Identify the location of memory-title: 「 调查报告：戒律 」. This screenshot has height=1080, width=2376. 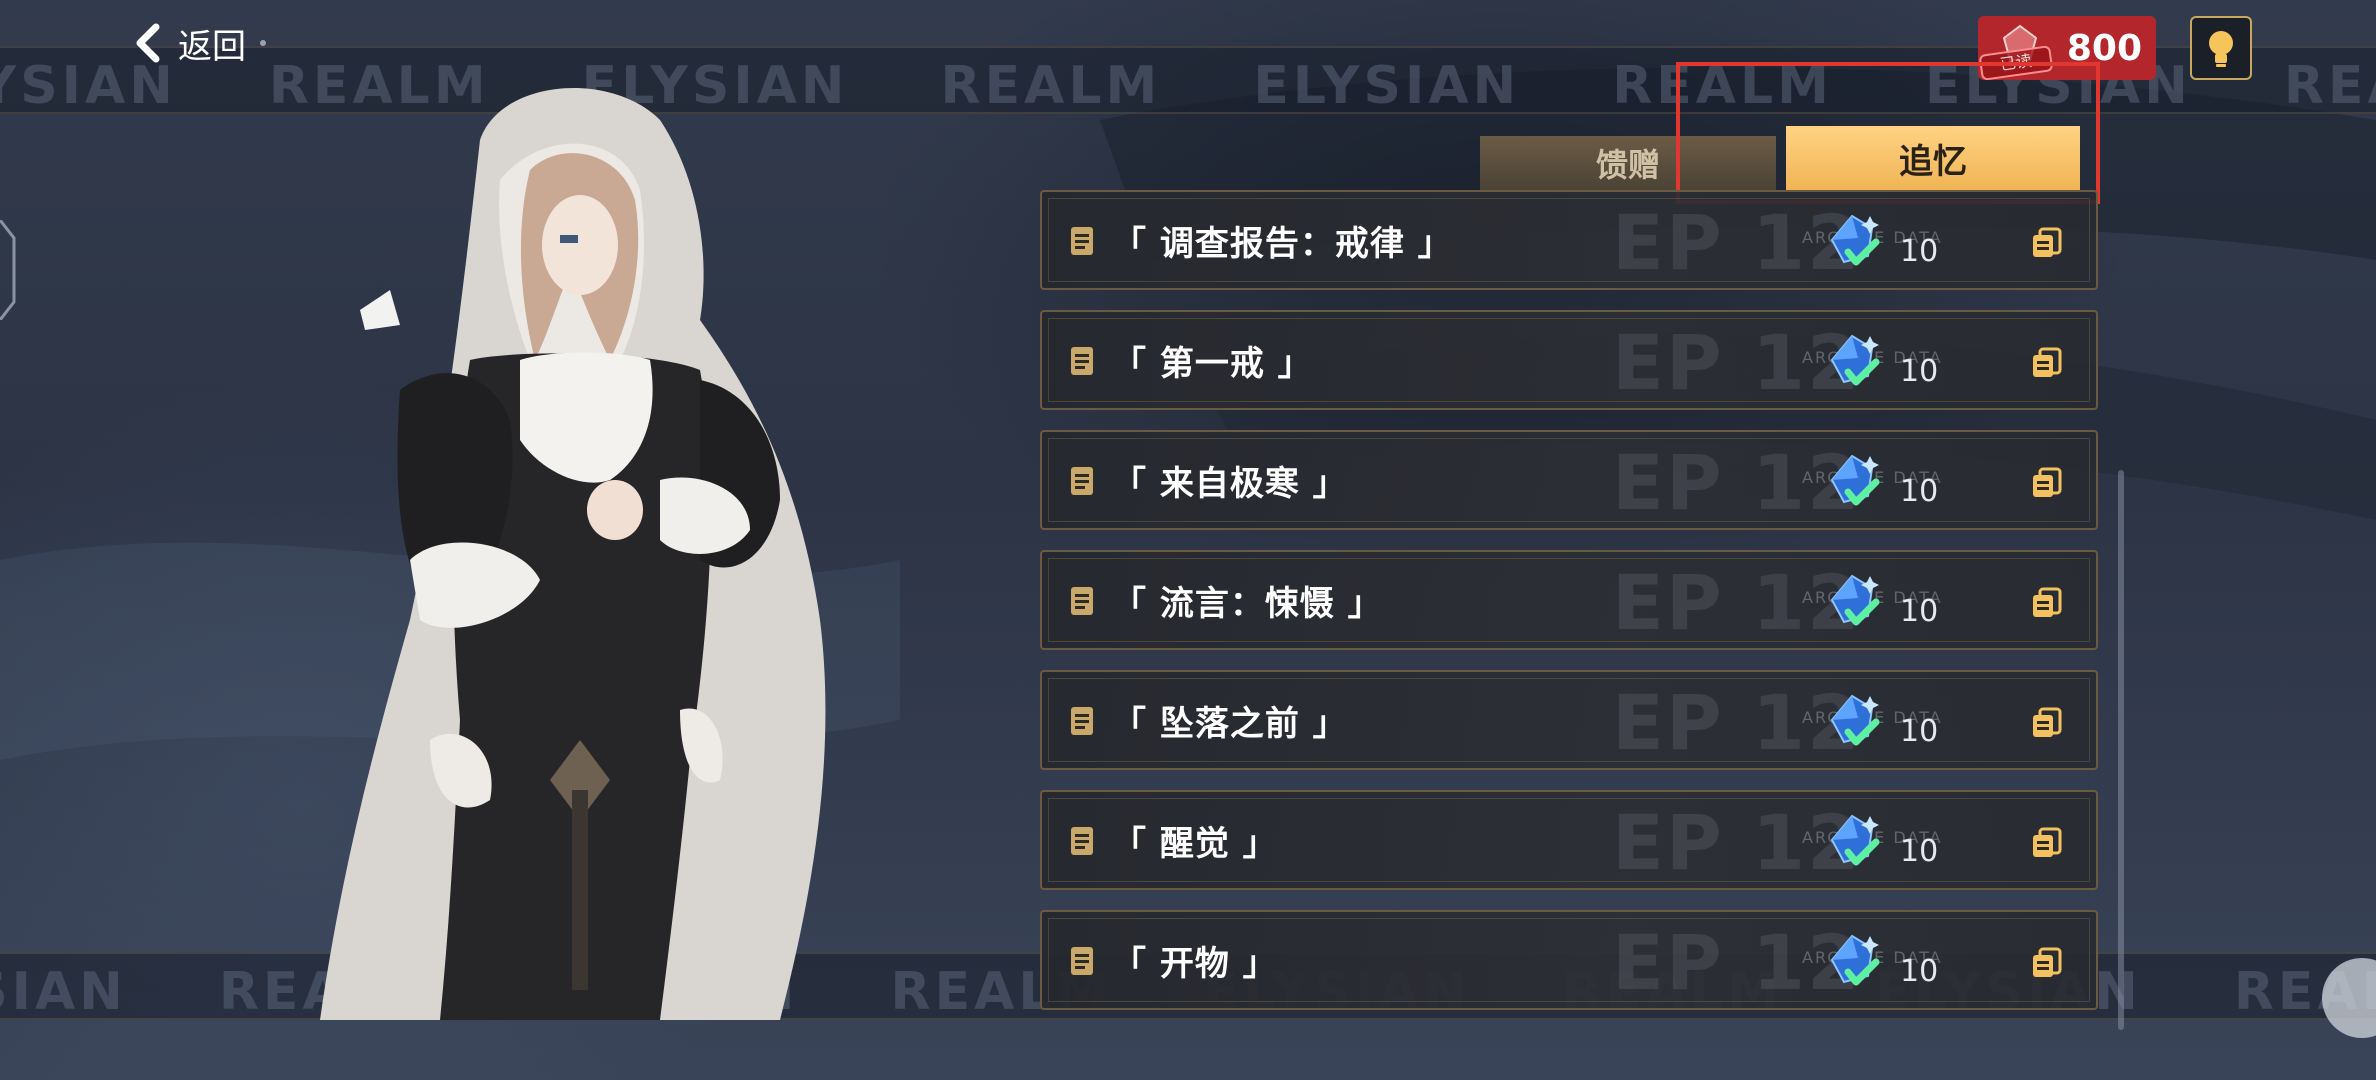
(1282, 244).